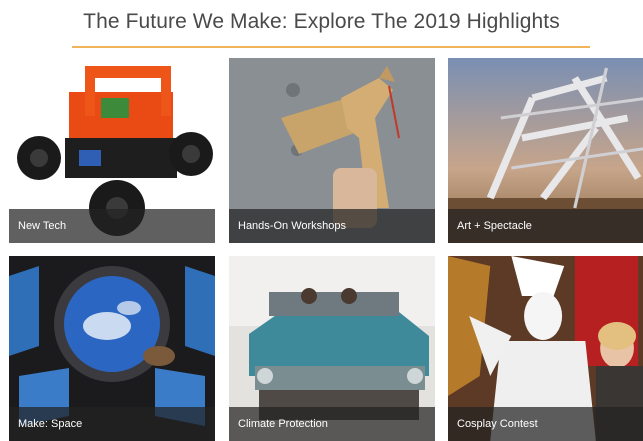 This screenshot has height=441, width=643. What do you see at coordinates (545, 226) in the screenshot?
I see `tile-caption: Art + Spectacle` at bounding box center [545, 226].